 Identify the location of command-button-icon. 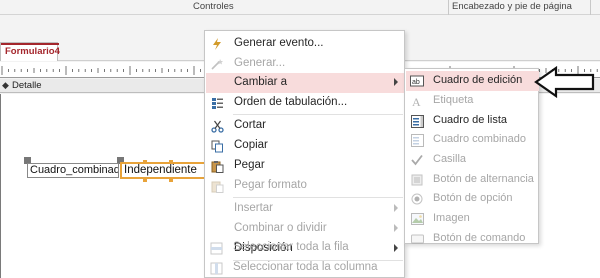
(417, 239).